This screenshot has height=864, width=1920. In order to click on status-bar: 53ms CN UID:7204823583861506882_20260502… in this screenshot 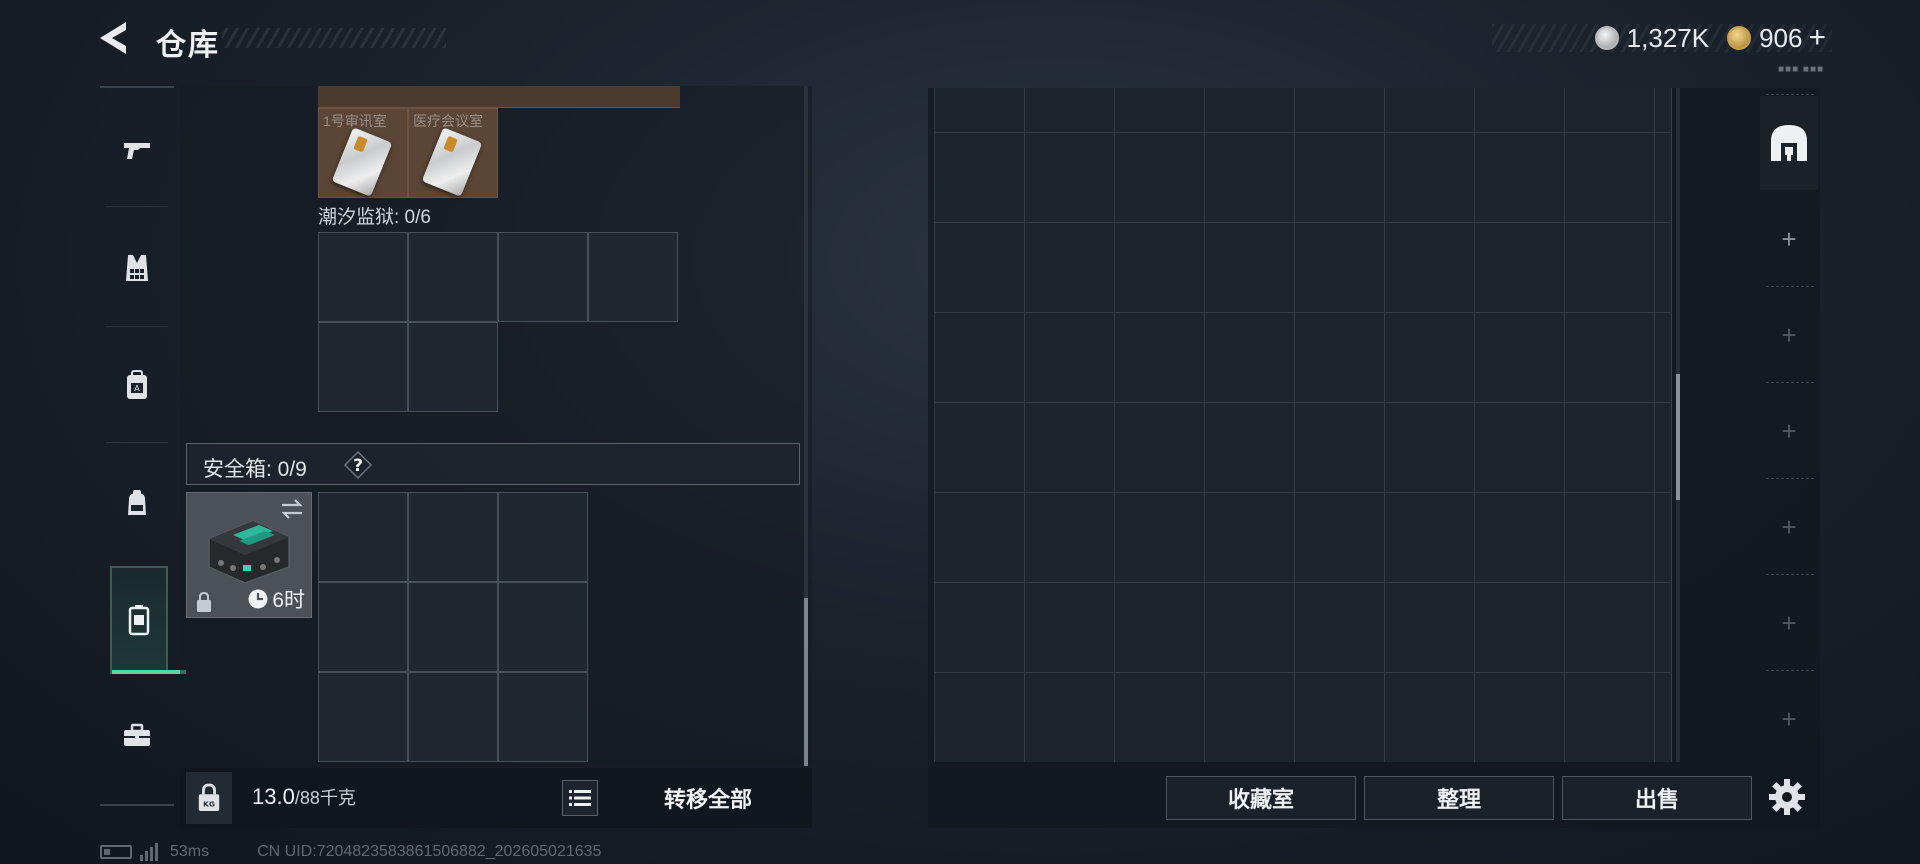, I will do `click(350, 852)`.